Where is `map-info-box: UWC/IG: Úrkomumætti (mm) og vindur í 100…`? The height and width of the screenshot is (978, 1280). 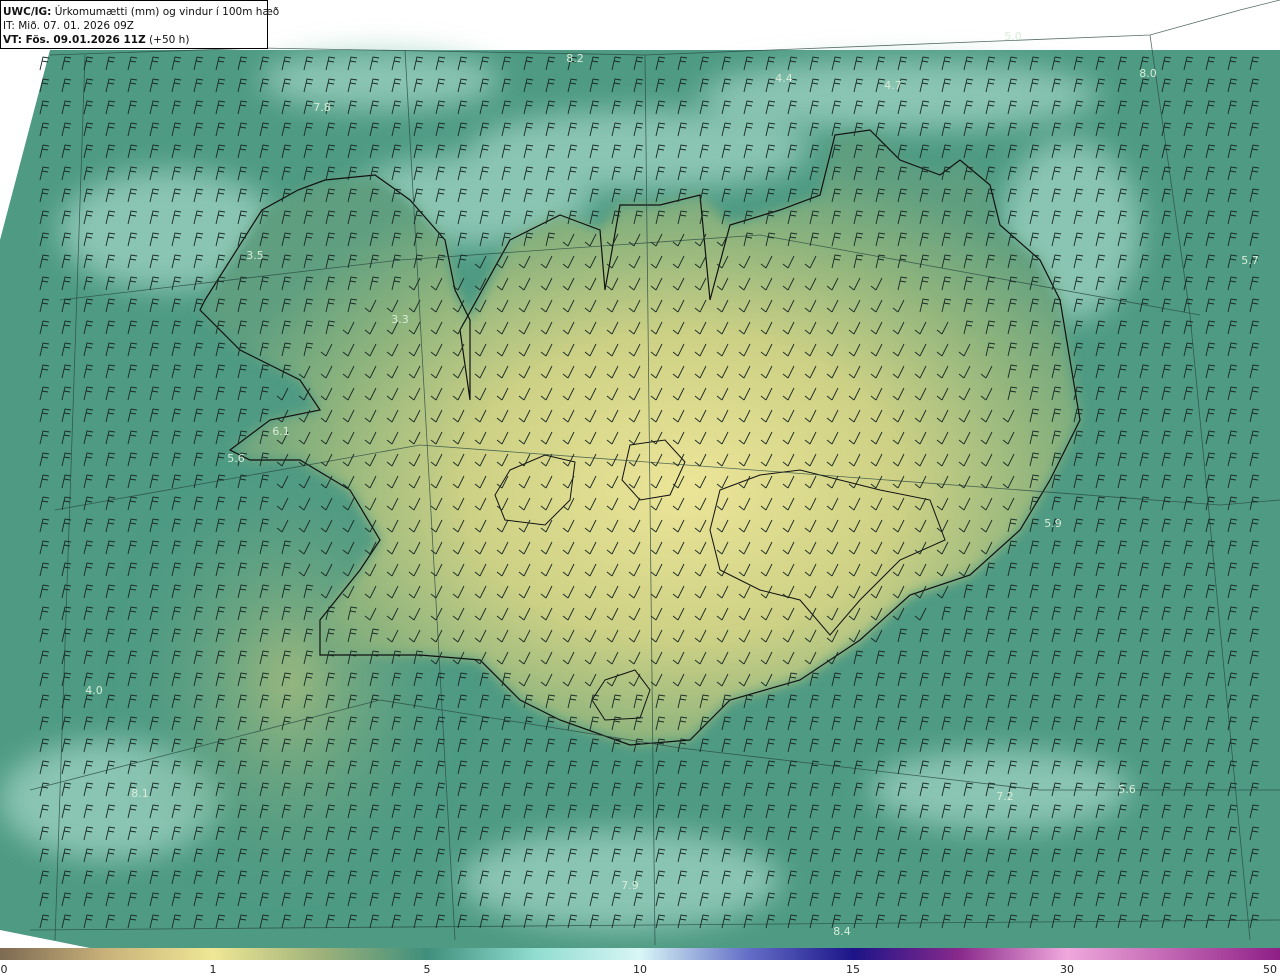 map-info-box: UWC/IG: Úrkomumætti (mm) og vindur í 100… is located at coordinates (139, 24).